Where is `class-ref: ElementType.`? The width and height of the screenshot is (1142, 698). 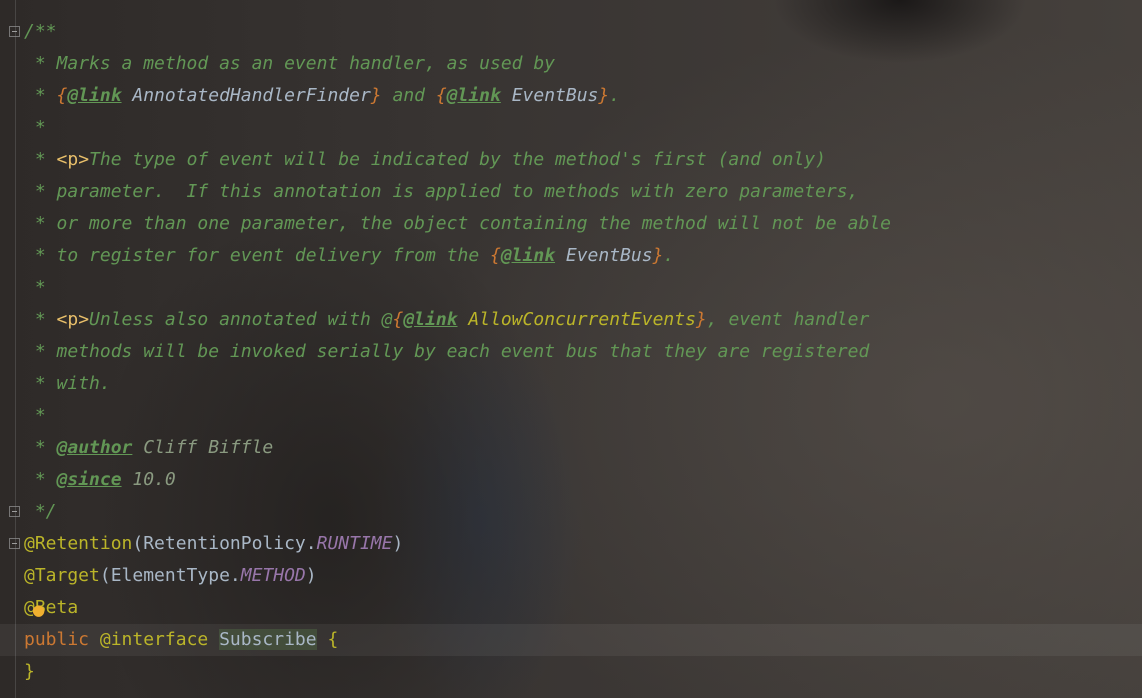
class-ref: ElementType. is located at coordinates (176, 575).